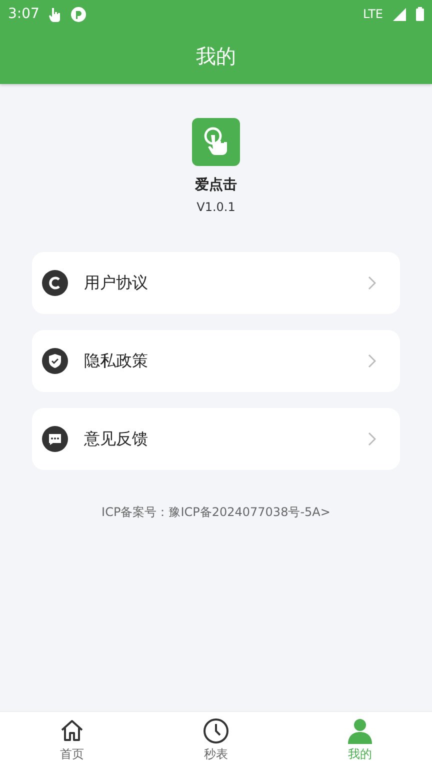  I want to click on app-logo-icon, so click(216, 142).